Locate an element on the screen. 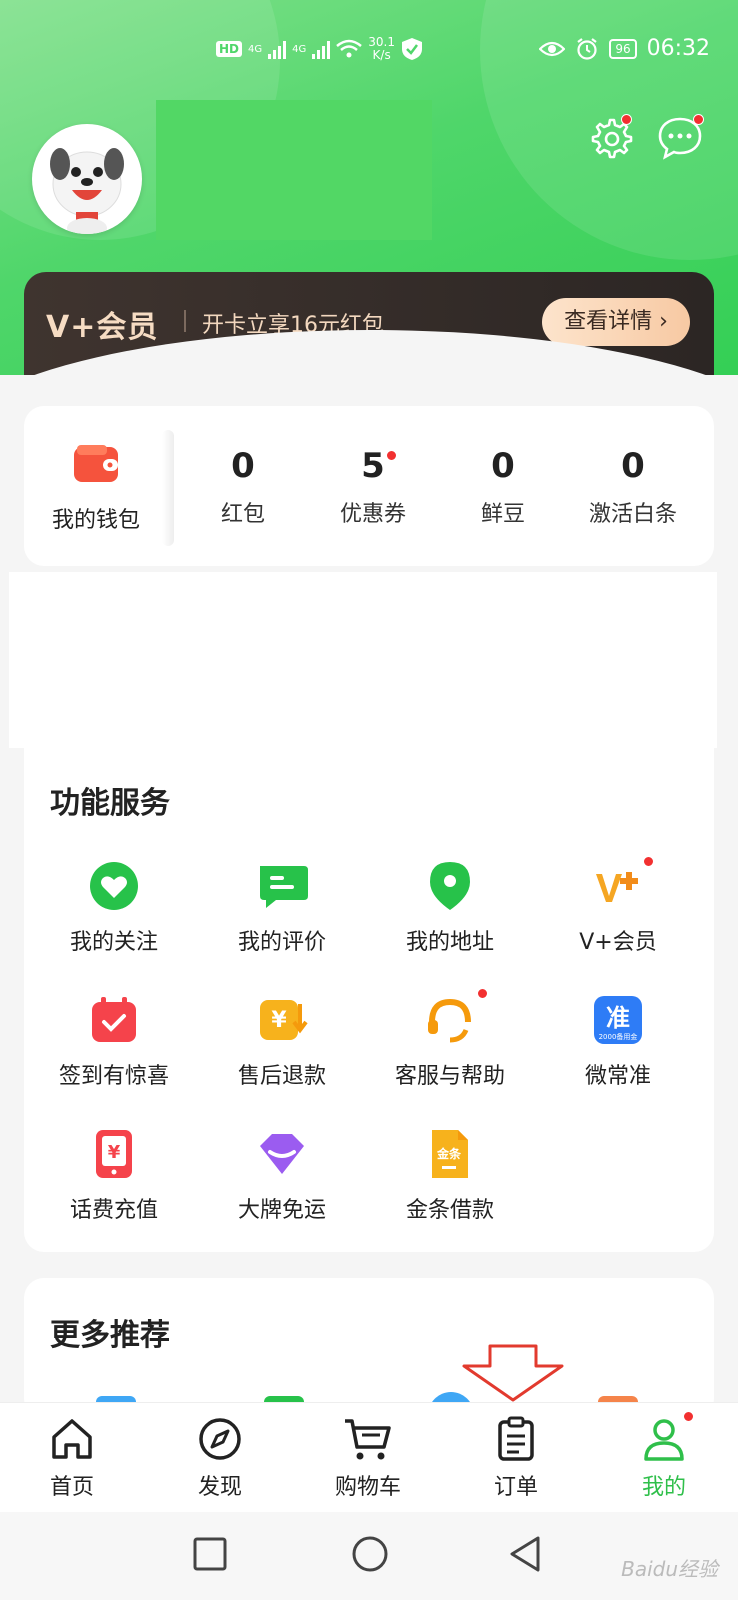  service-label: 金条借款 is located at coordinates (449, 1210).